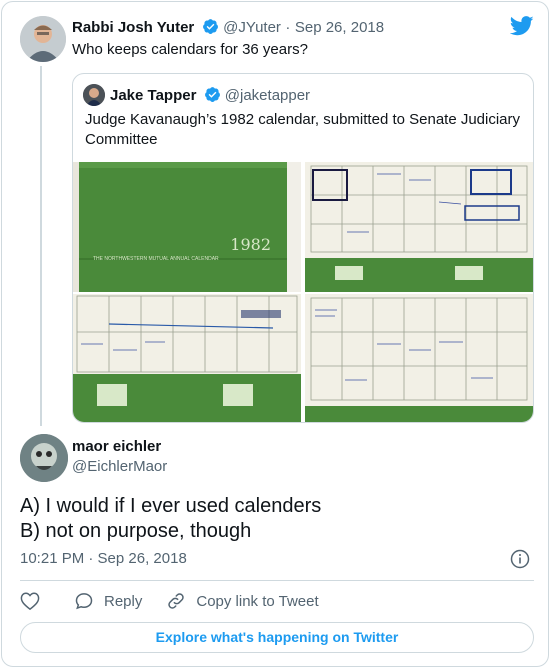 The height and width of the screenshot is (668, 550). I want to click on cover-year: 1982, so click(250, 244).